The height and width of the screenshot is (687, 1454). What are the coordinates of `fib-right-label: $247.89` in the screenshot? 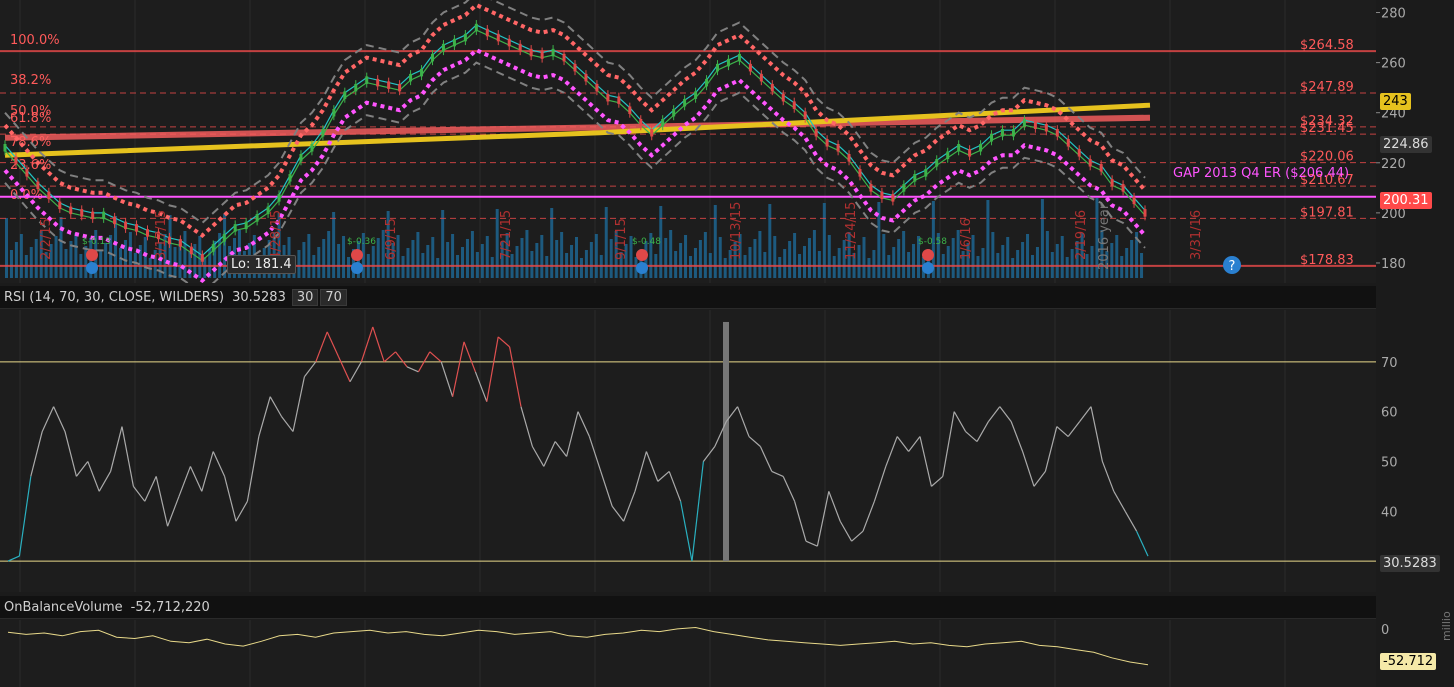 It's located at (1327, 87).